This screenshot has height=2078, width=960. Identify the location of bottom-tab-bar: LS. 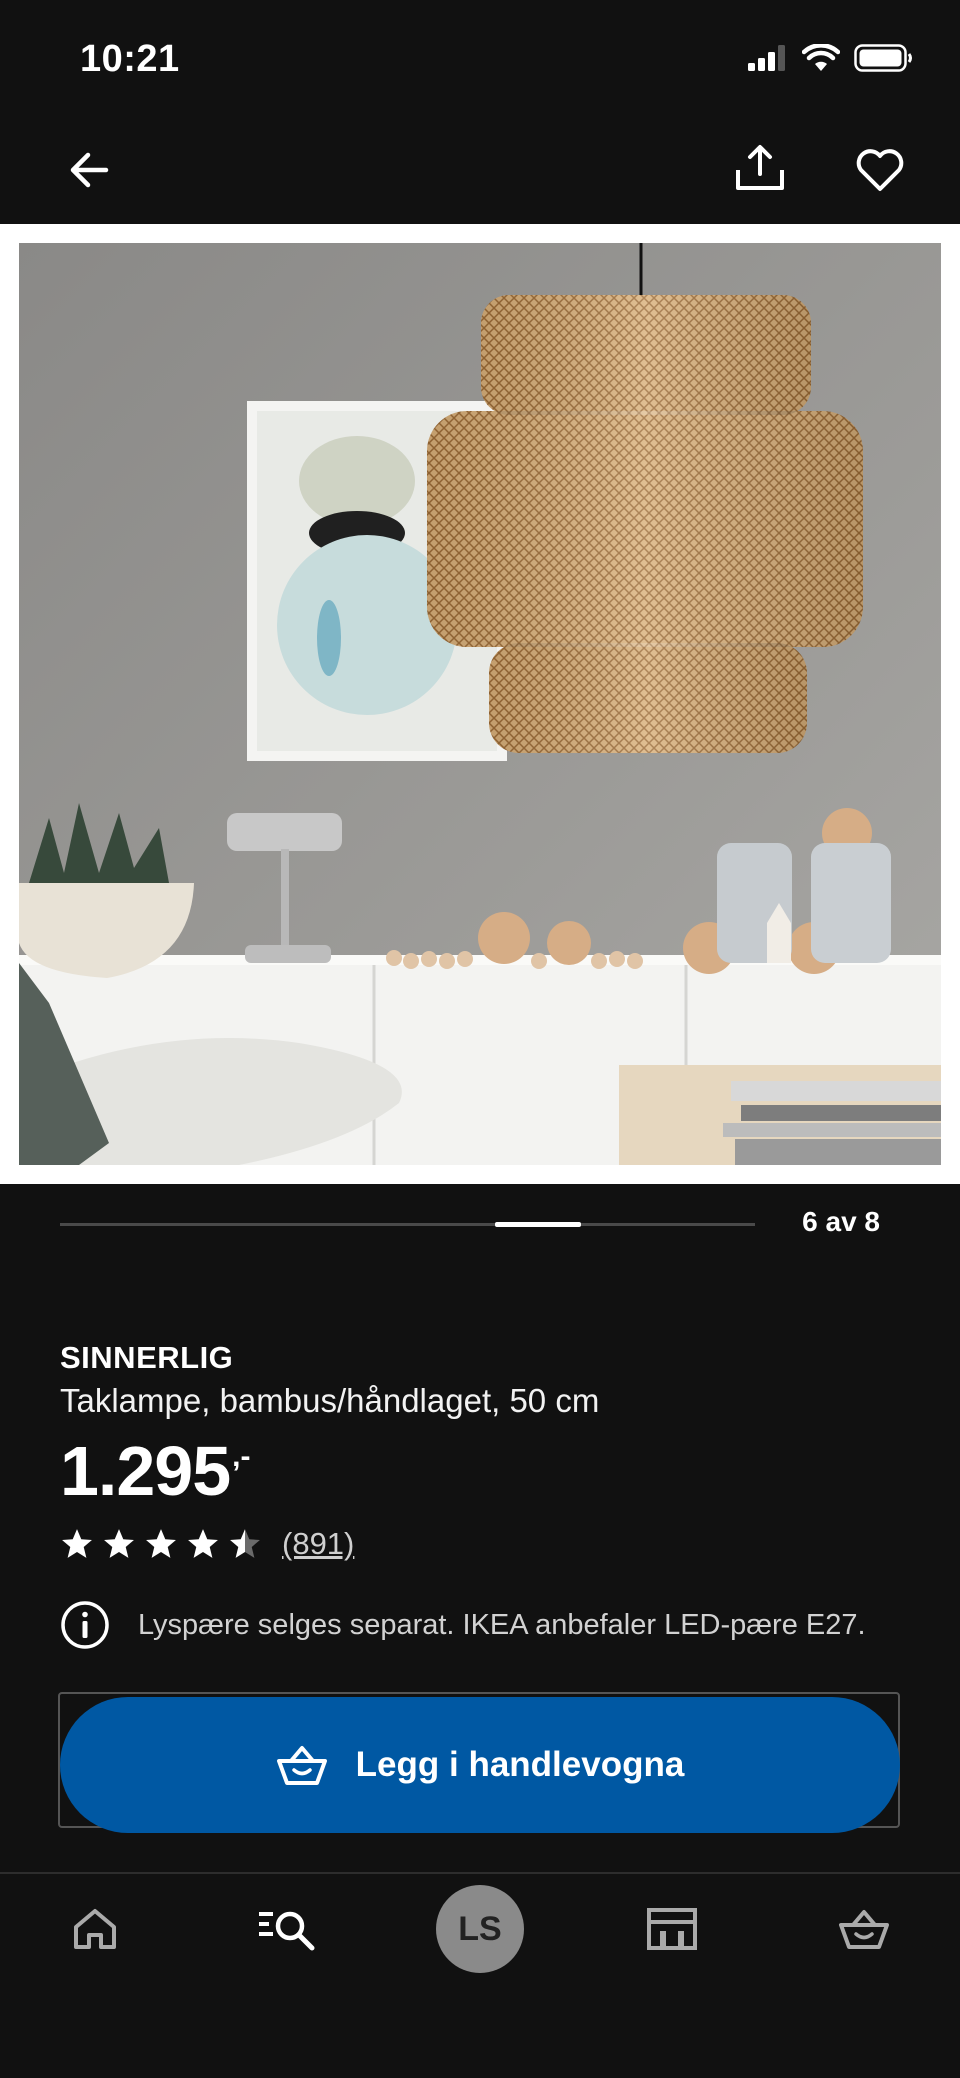
(480, 1976).